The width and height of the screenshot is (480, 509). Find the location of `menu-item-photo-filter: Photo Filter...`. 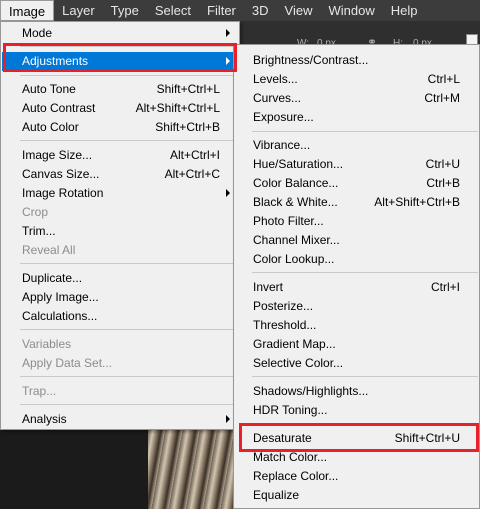

menu-item-photo-filter: Photo Filter... is located at coordinates (356, 221).